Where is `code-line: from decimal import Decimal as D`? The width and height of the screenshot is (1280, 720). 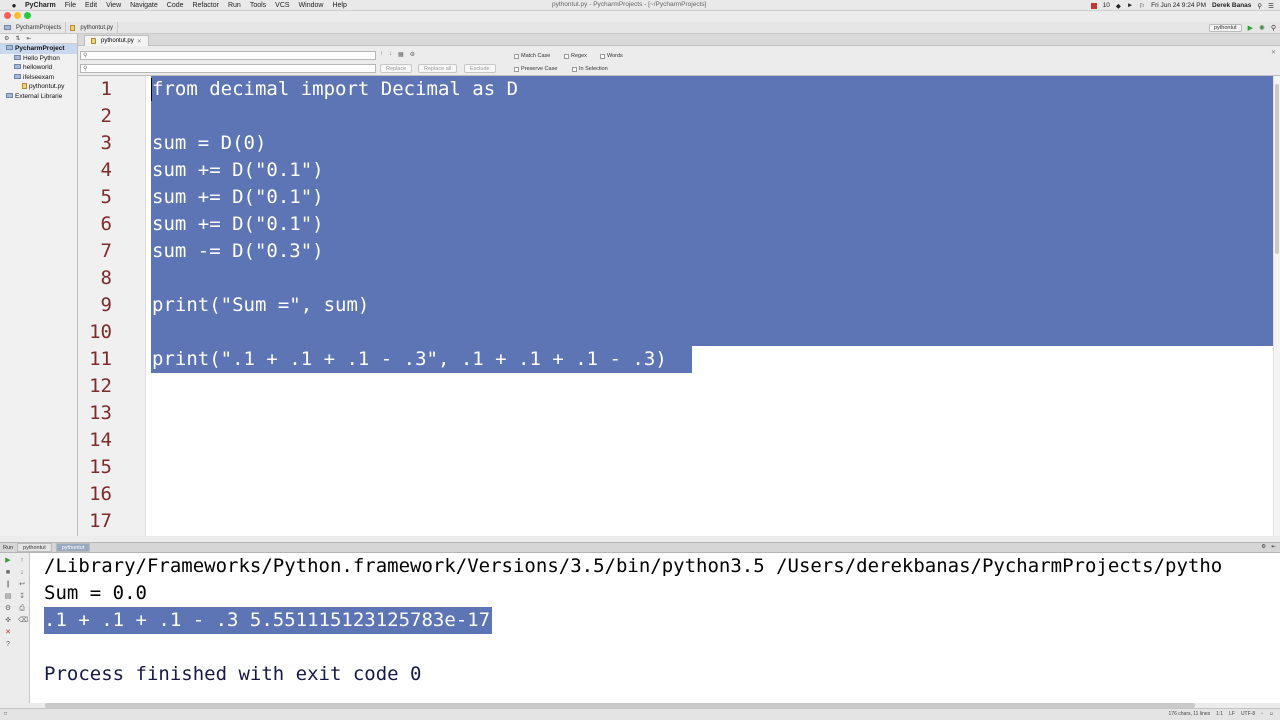 code-line: from decimal import Decimal as D is located at coordinates (335, 89).